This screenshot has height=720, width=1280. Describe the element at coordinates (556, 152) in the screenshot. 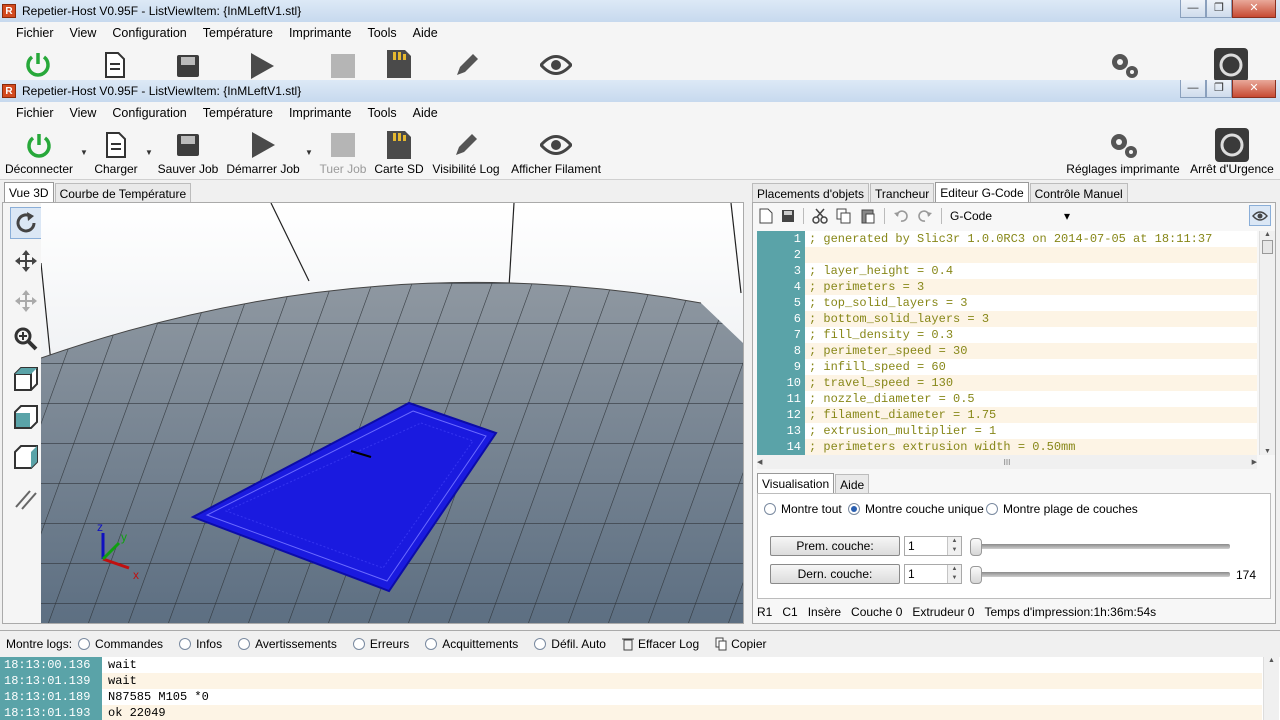

I see `show-filament-button: Afficher Filament` at that location.